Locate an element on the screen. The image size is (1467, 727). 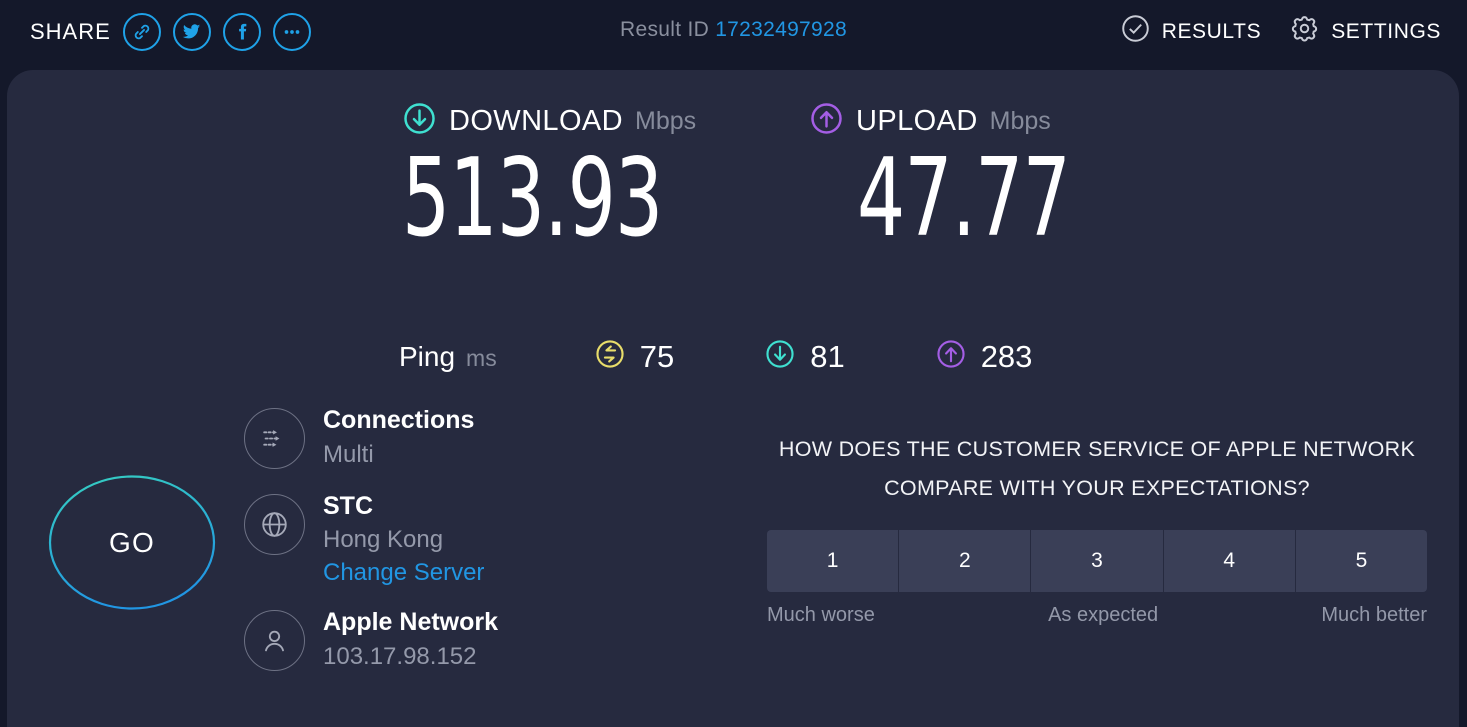
ping-row: Ping ms 75 81 283 is located at coordinates (715, 356).